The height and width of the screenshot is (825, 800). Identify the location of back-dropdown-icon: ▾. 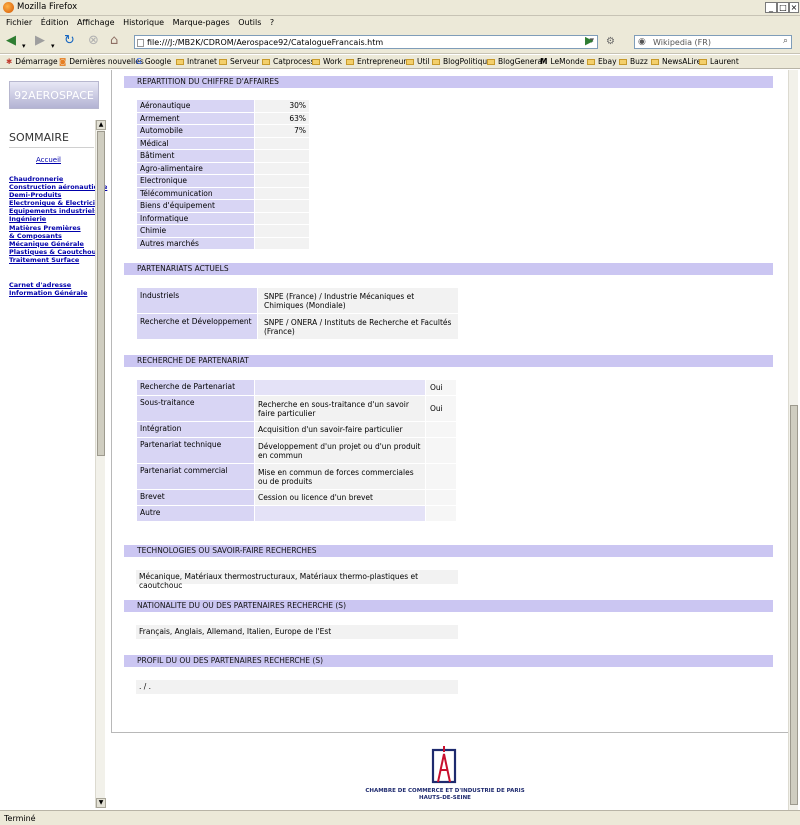
(24, 46).